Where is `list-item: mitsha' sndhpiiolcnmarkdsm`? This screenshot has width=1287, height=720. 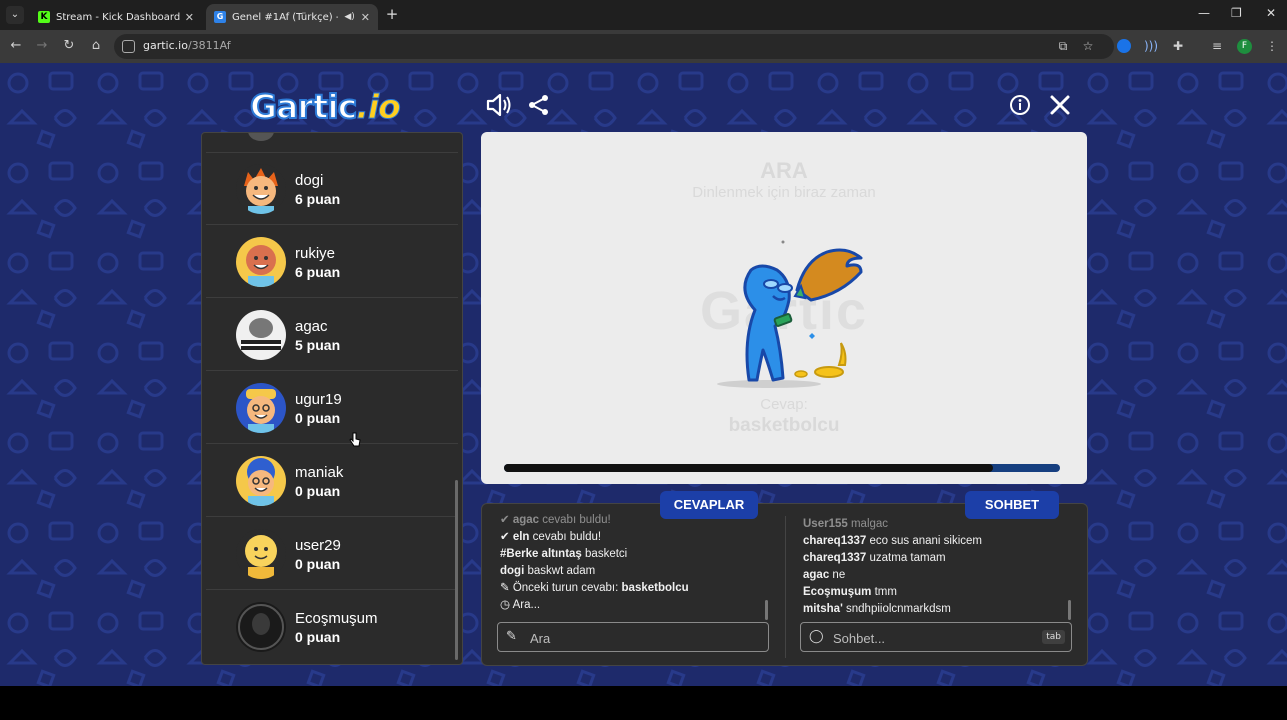 list-item: mitsha' sndhpiiolcnmarkdsm is located at coordinates (877, 609).